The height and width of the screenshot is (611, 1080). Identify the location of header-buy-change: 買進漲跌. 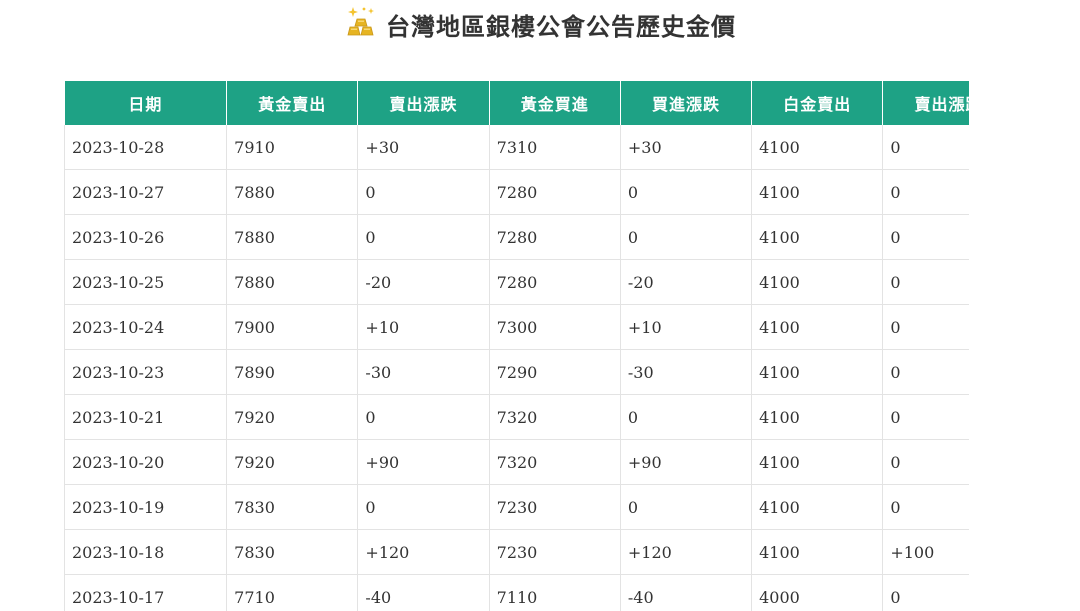
(686, 103).